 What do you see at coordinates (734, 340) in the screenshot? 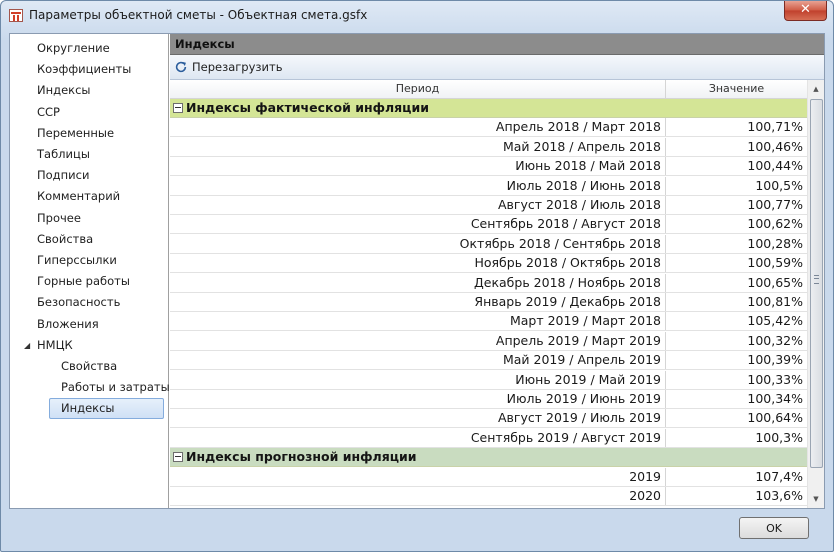
I see `value-cell: 100,32%` at bounding box center [734, 340].